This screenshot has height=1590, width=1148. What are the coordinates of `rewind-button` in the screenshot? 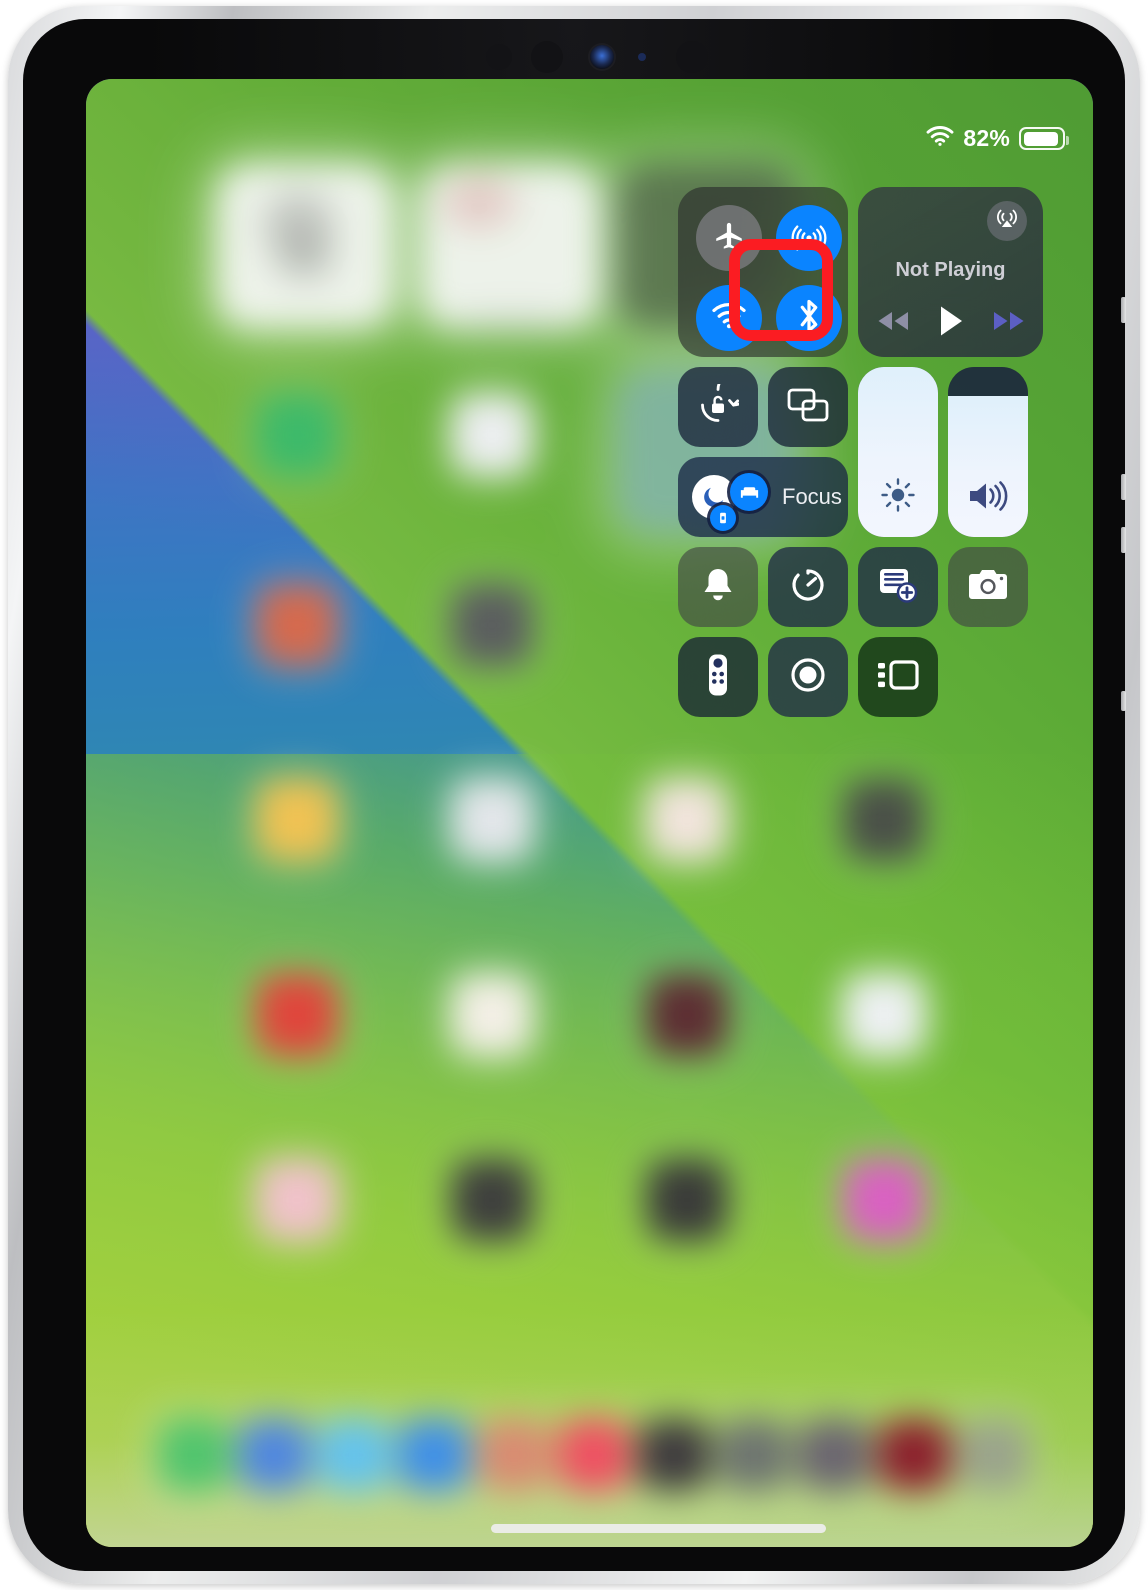 It's located at (893, 323).